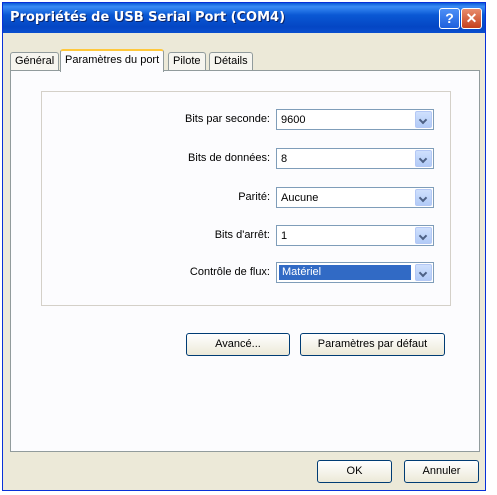 Image resolution: width=497 pixels, height=495 pixels. I want to click on title-bar: Propriétés de USB Serial Port (COM4) ? ✕, so click(244, 18).